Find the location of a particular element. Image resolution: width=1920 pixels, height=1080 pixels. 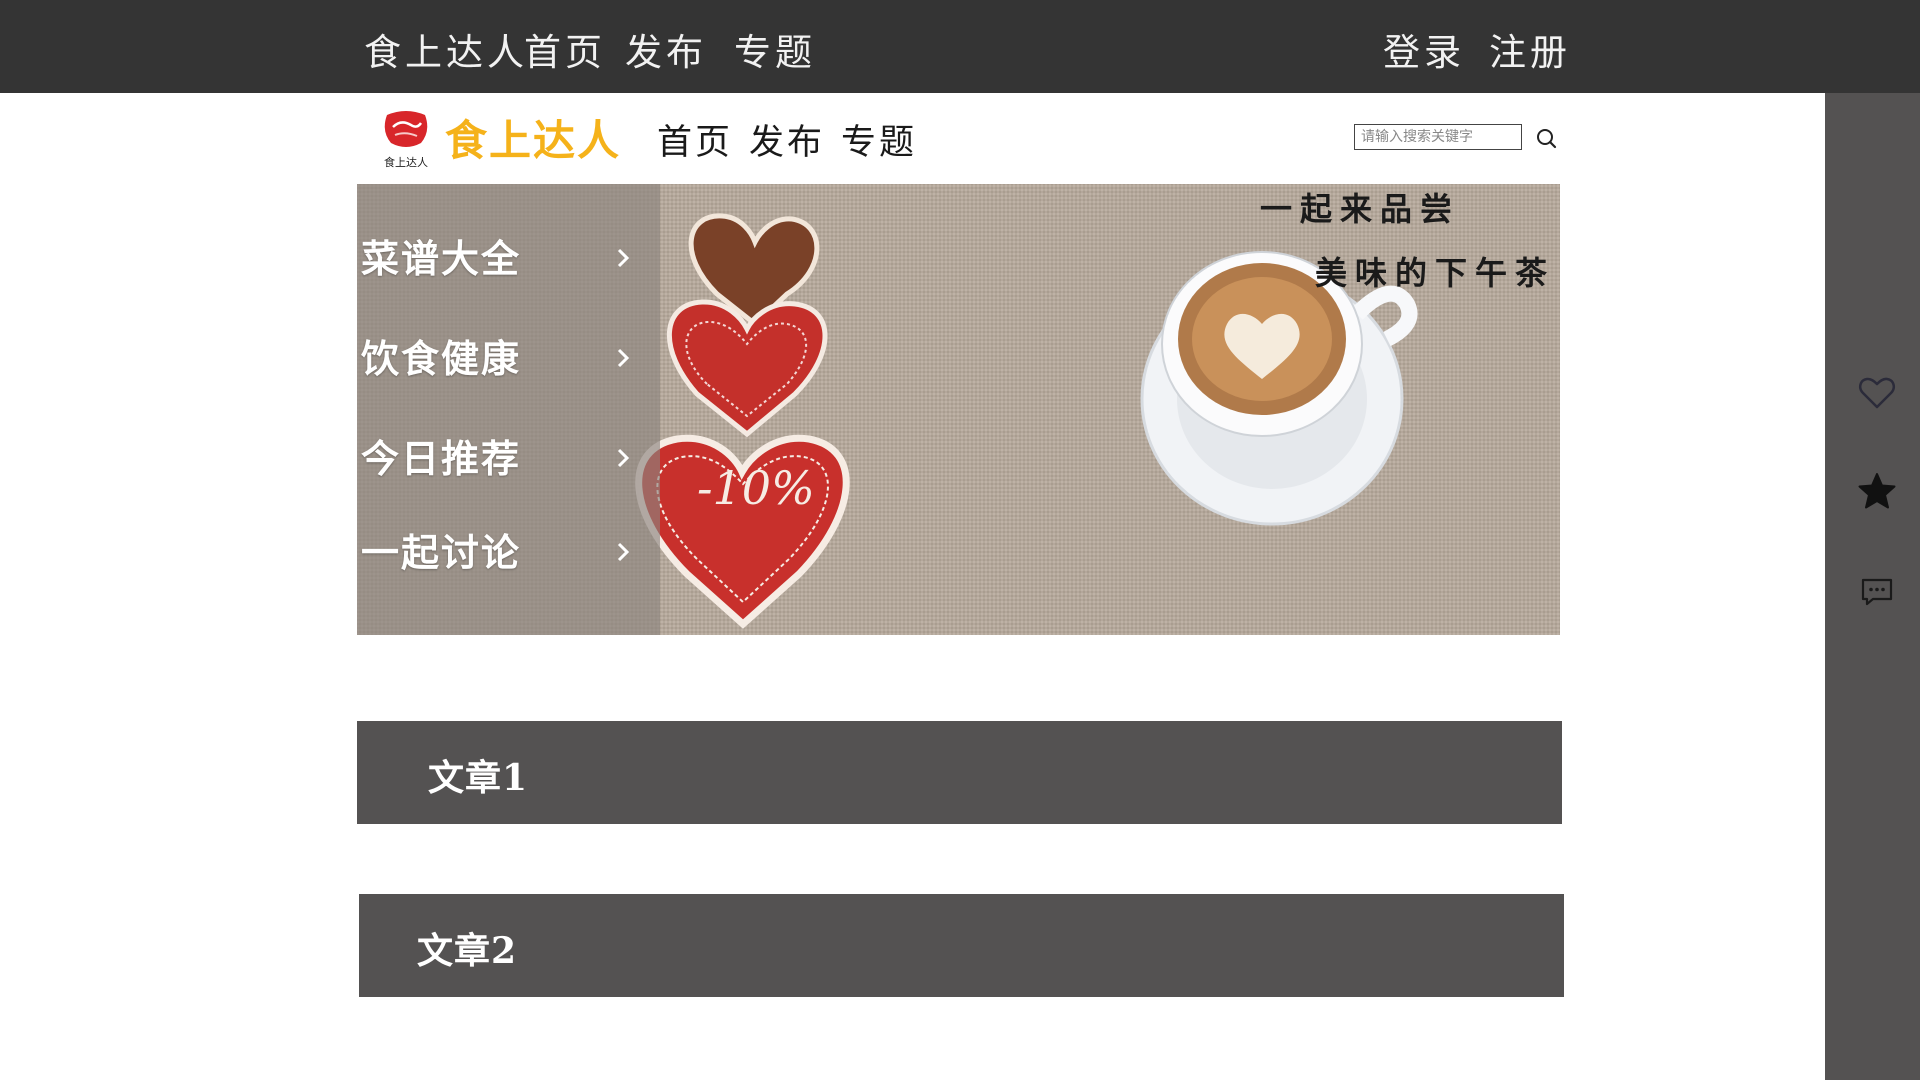

menu-item-label: 饮食健康 is located at coordinates (441, 358).